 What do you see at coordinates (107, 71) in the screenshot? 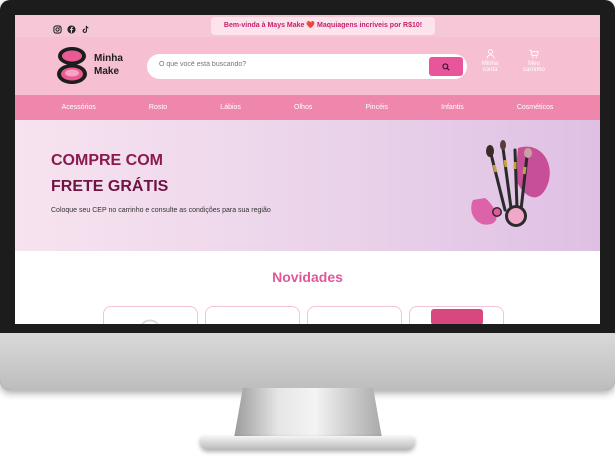
I see `logo-line-2: Make` at bounding box center [107, 71].